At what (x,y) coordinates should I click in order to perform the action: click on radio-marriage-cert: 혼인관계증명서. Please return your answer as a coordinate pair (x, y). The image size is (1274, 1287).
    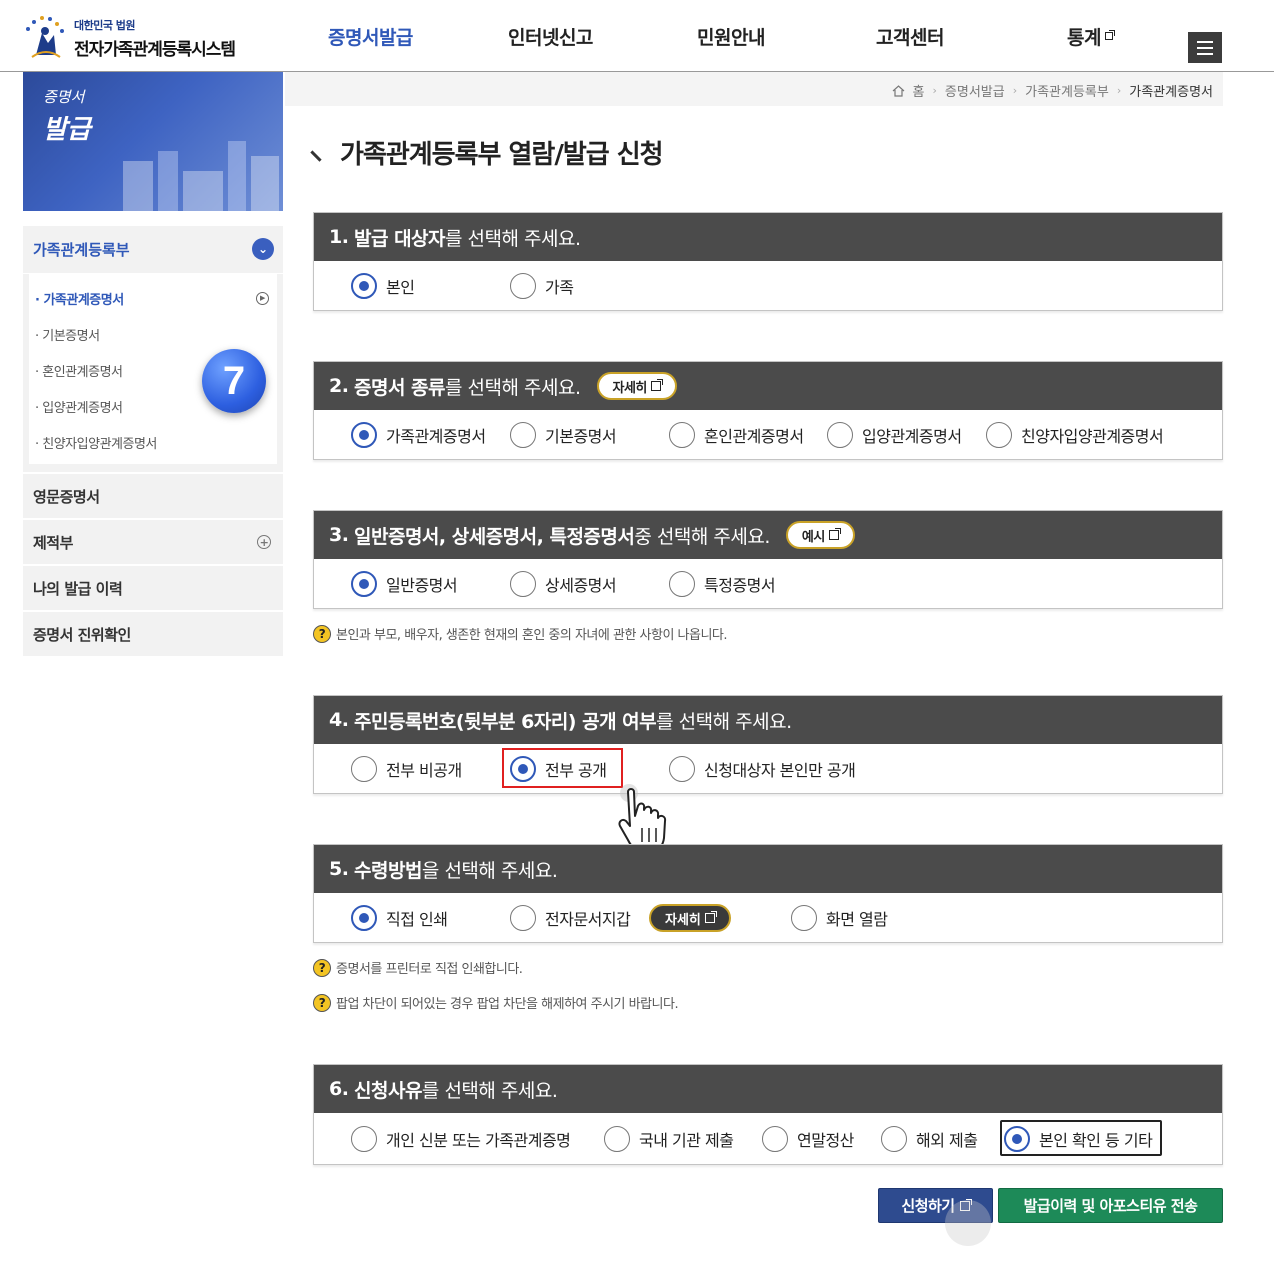
    Looking at the image, I should click on (736, 434).